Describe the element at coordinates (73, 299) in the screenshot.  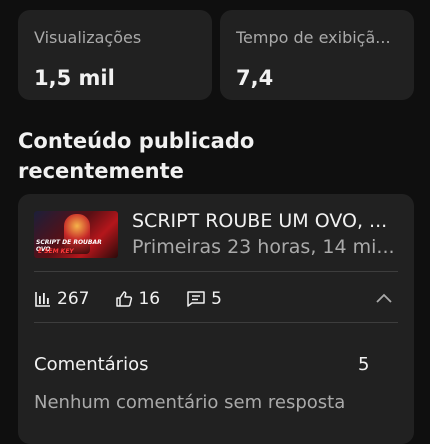
I see `views-count: 267` at that location.